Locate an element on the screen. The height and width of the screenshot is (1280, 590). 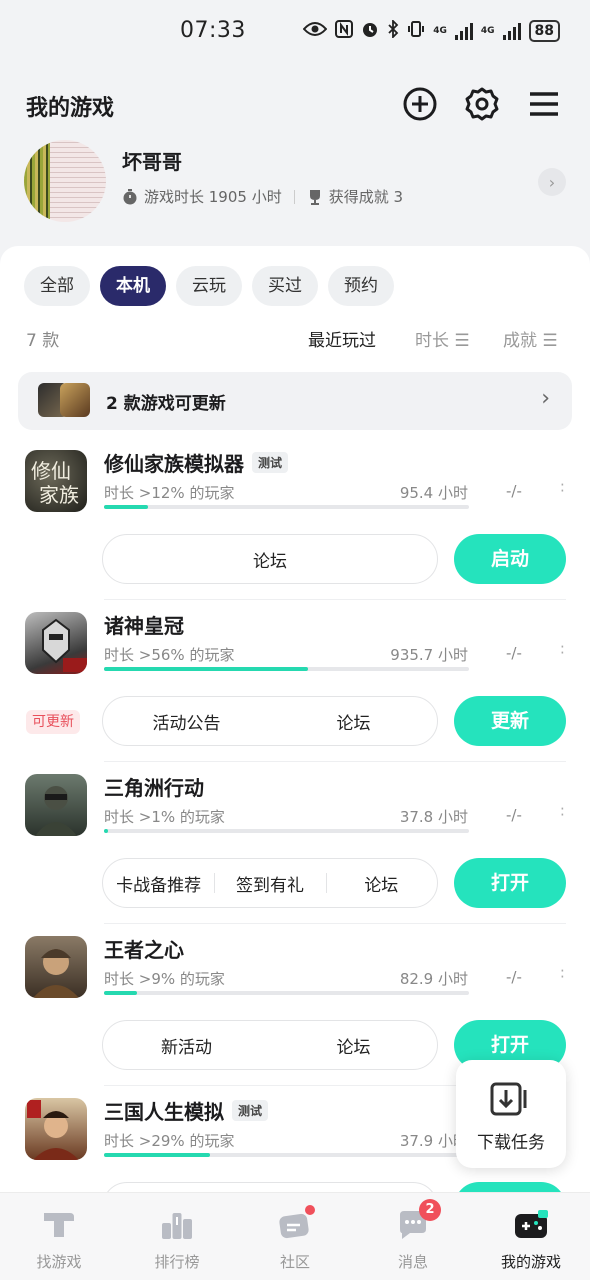
plus-circle-icon is located at coordinates (420, 104).